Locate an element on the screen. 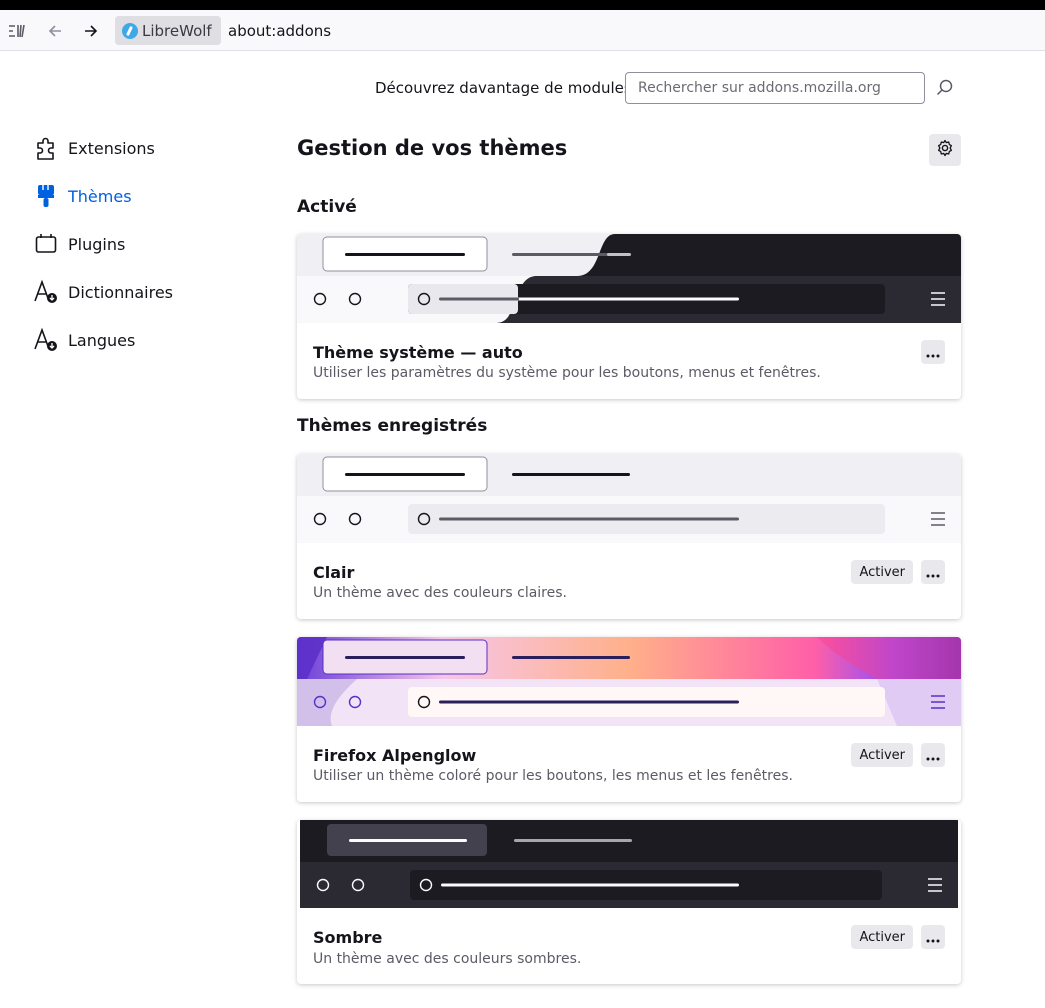 The height and width of the screenshot is (1008, 1045). search-icon is located at coordinates (945, 88).